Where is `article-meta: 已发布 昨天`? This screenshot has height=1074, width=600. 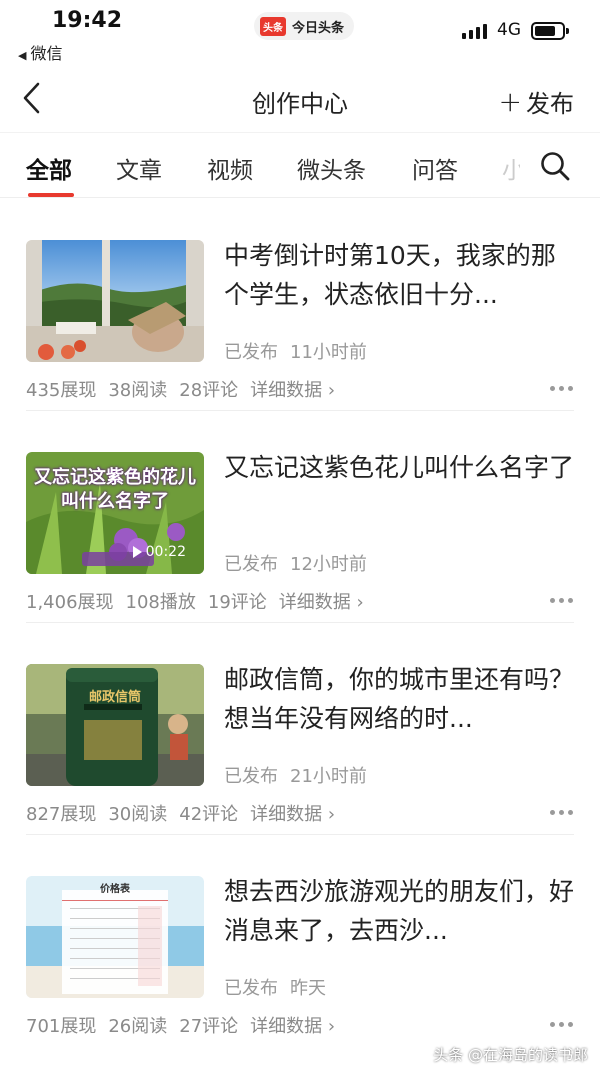 article-meta: 已发布 昨天 is located at coordinates (275, 987).